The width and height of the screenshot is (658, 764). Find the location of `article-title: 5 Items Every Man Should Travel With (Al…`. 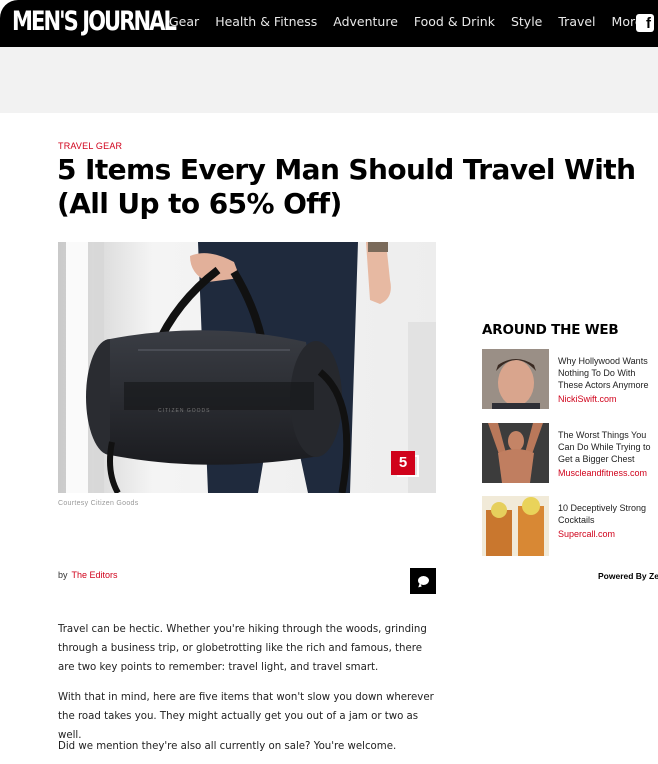

article-title: 5 Items Every Man Should Travel With (Al… is located at coordinates (357, 187).